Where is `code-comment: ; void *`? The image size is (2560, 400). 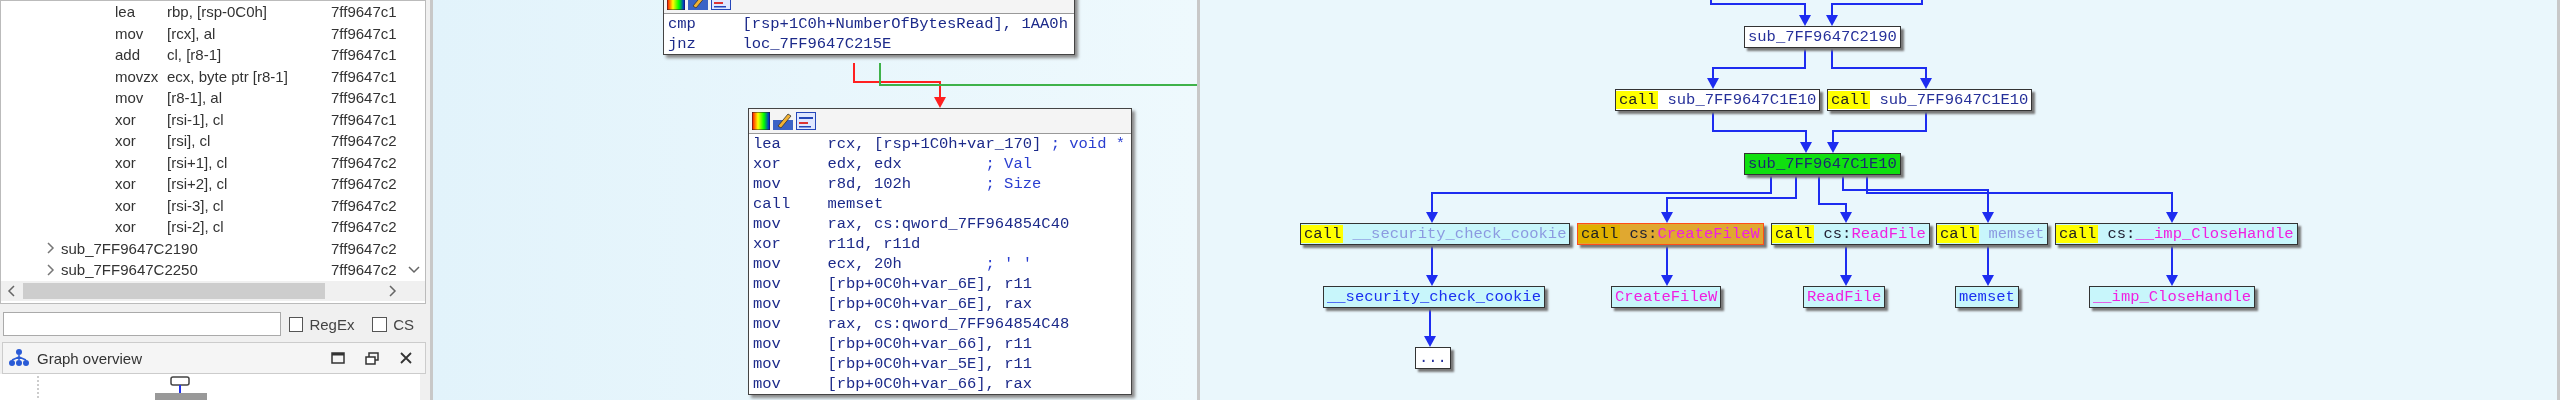 code-comment: ; void * is located at coordinates (1088, 144).